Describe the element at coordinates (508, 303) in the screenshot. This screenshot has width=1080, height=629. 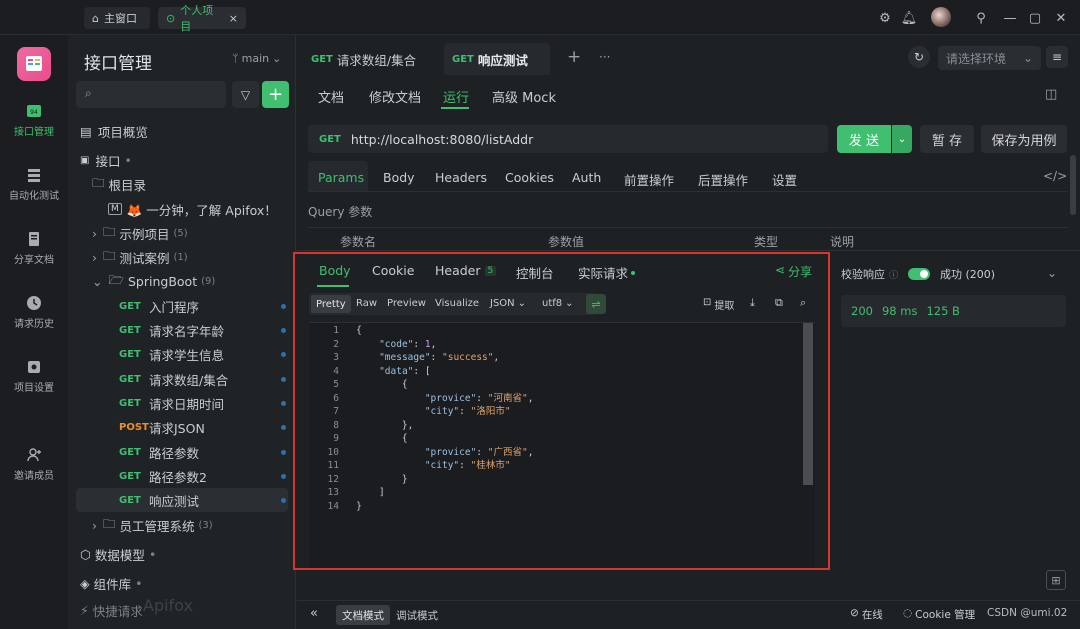
I see `format-select: JSON ⌄` at that location.